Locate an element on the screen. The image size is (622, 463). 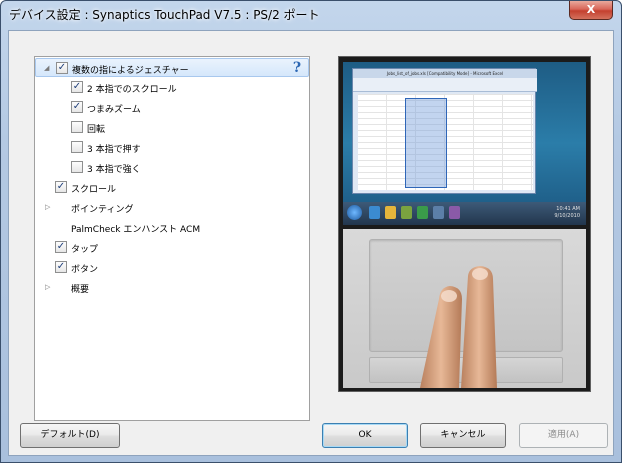
tree-item-scroll: ✓ スクロール is located at coordinates (172, 187).